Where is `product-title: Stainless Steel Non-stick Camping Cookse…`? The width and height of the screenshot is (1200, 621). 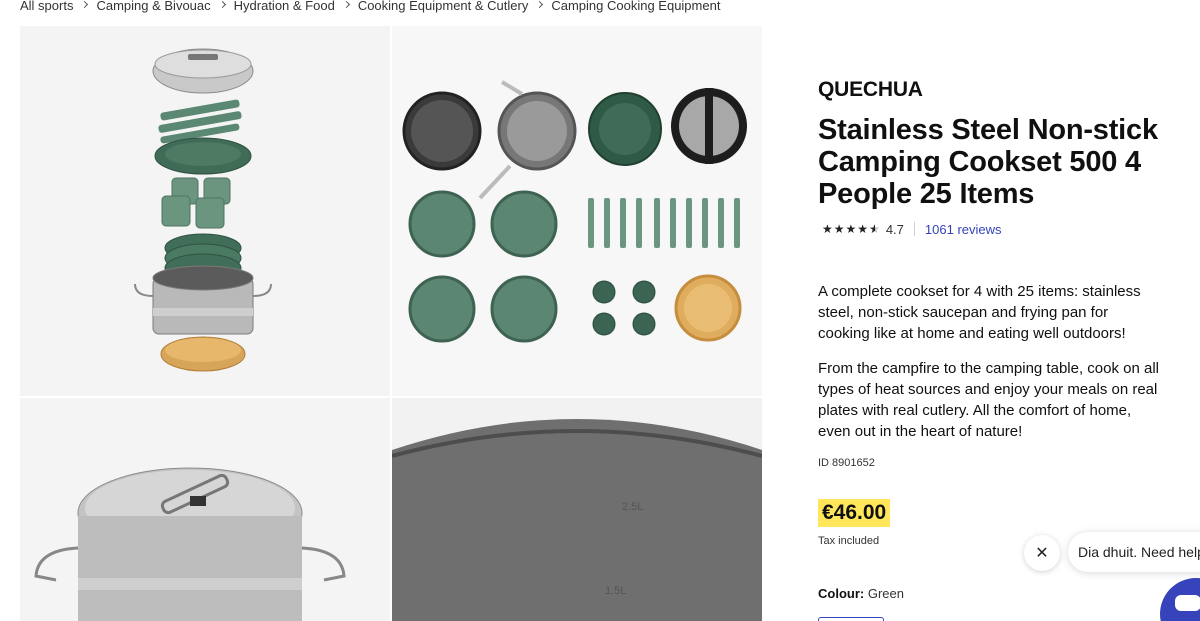
product-title: Stainless Steel Non-stick Camping Cookse… is located at coordinates (988, 162).